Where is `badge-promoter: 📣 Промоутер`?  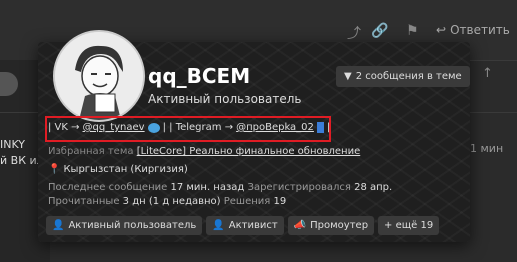
badge-promoter: 📣 Промоутер is located at coordinates (331, 225).